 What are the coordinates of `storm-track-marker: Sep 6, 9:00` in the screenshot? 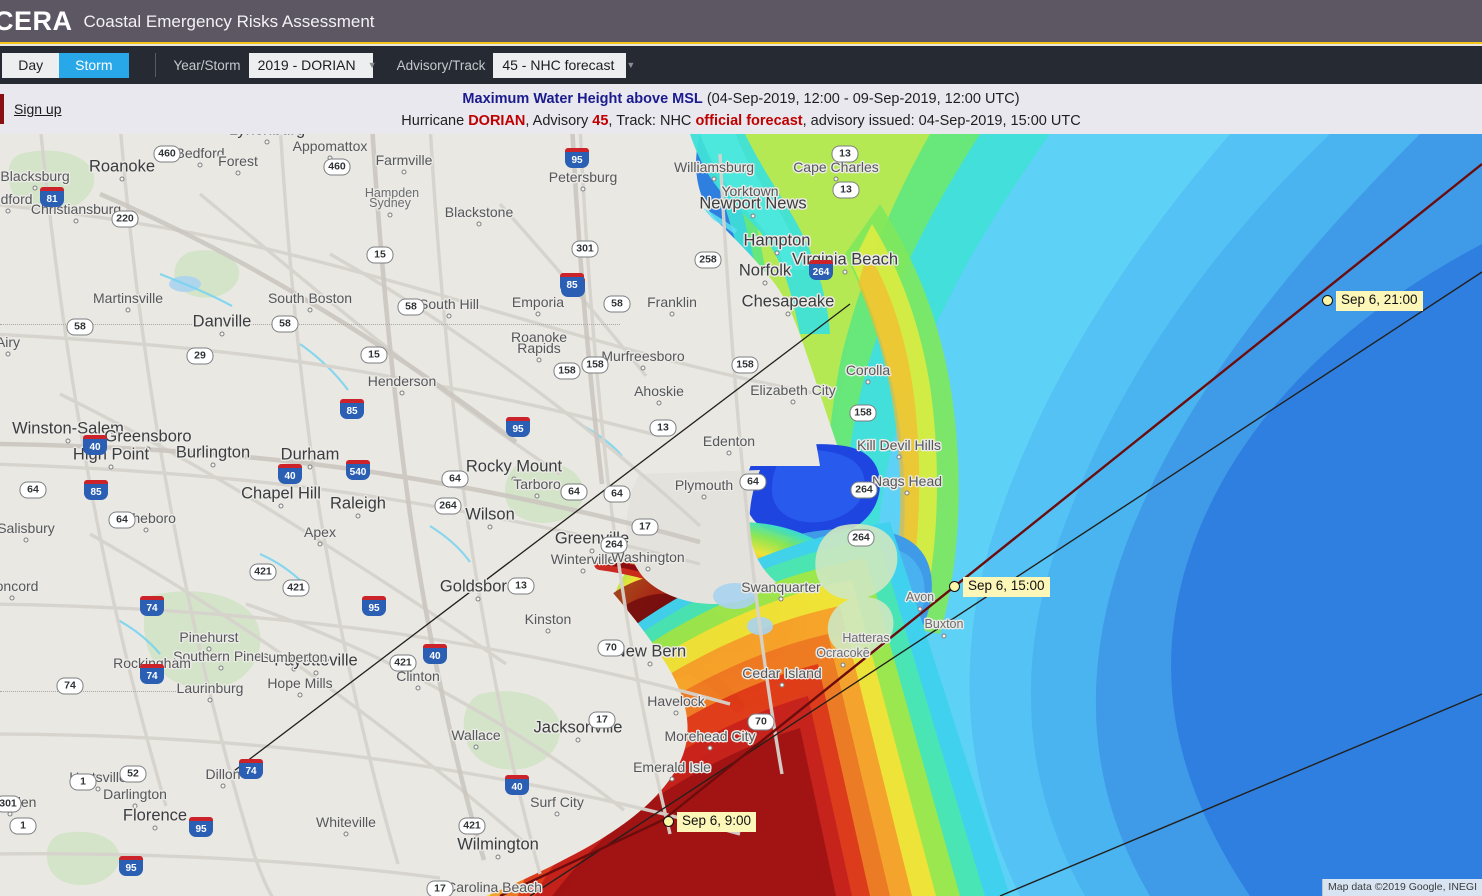 It's located at (710, 822).